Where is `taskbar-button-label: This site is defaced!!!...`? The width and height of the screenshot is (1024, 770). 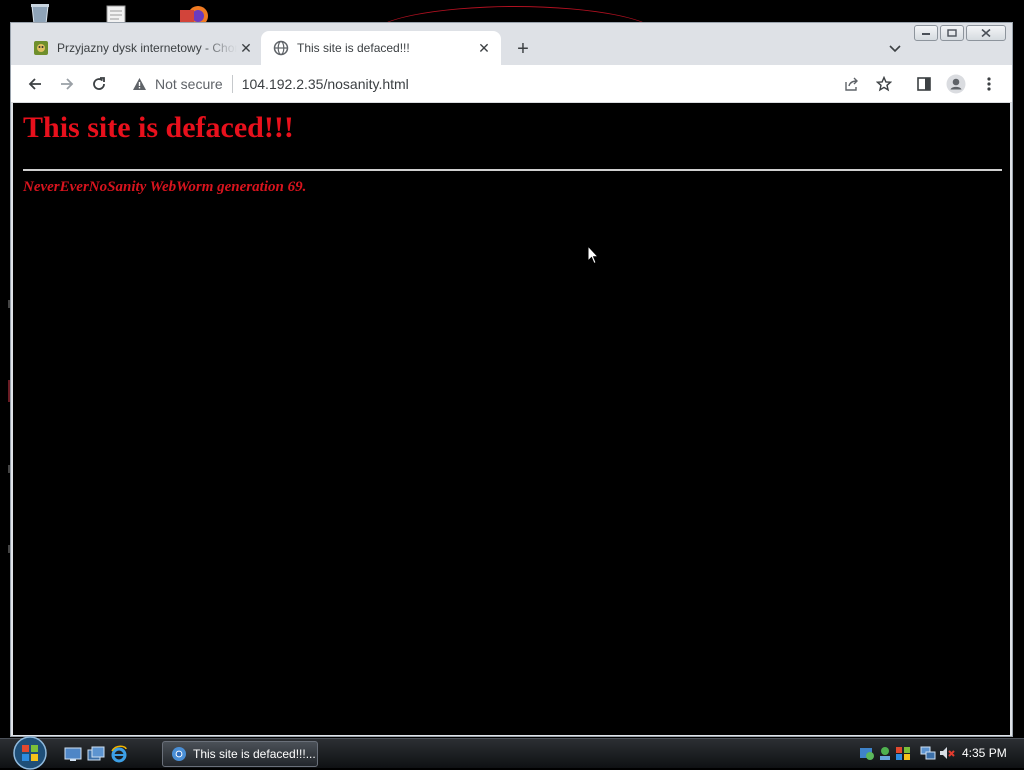 taskbar-button-label: This site is defaced!!!... is located at coordinates (254, 754).